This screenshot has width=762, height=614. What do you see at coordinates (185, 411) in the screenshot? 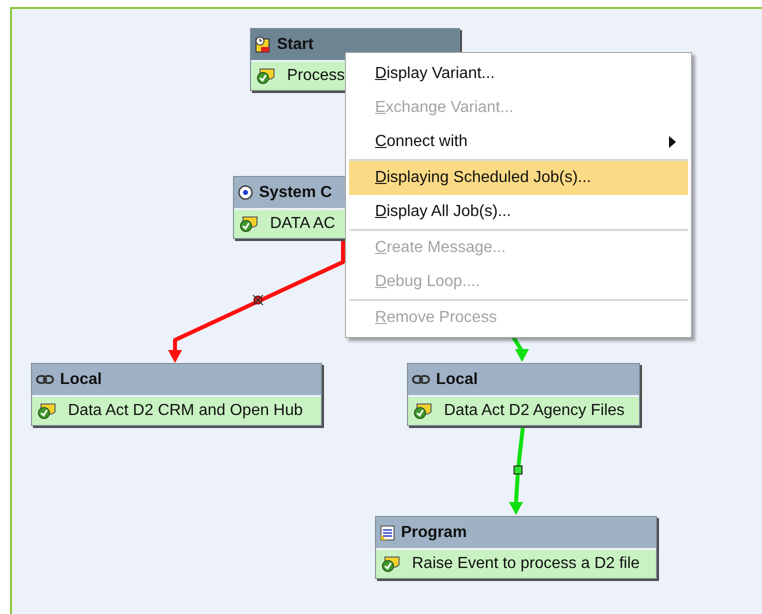
I see `node-text: Data Act D2 CRM and Open Hub` at bounding box center [185, 411].